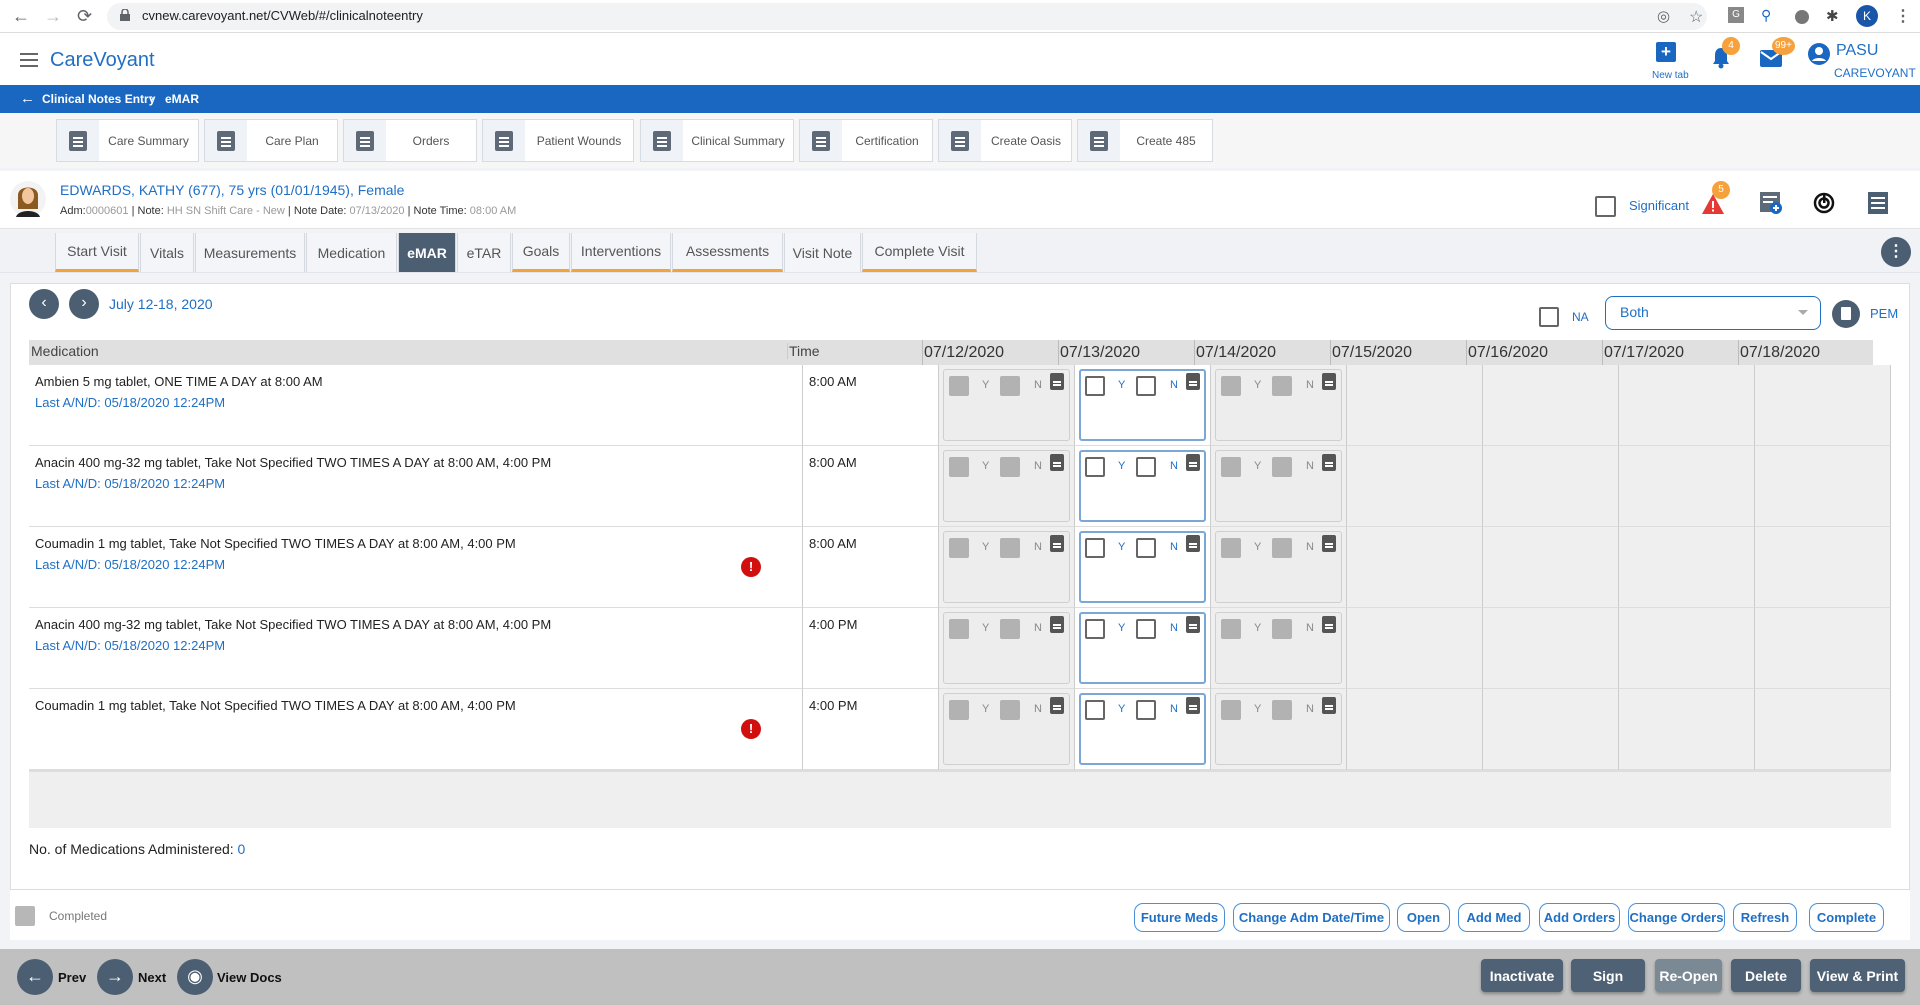  What do you see at coordinates (351, 252) in the screenshot?
I see `tab-medication: Medication` at bounding box center [351, 252].